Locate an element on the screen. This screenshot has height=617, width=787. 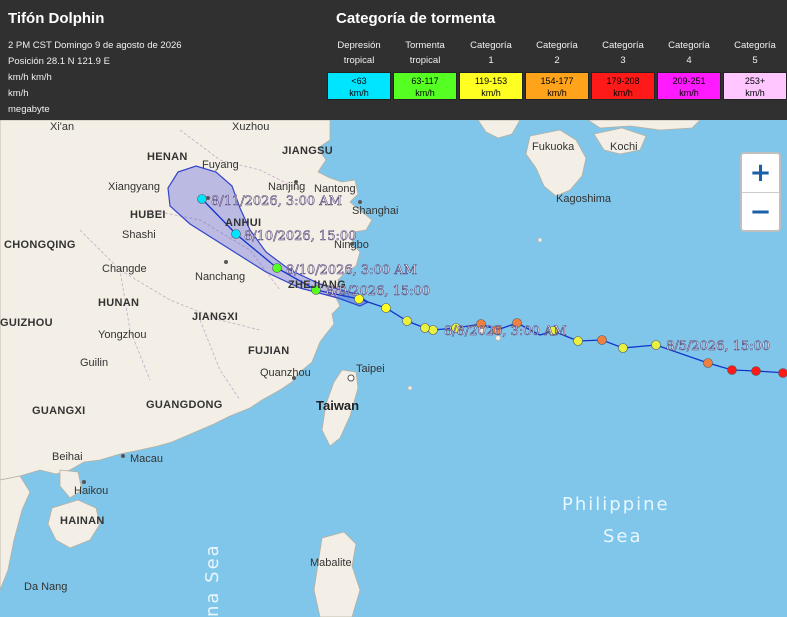
luzon-island is located at coordinates (337, 574).